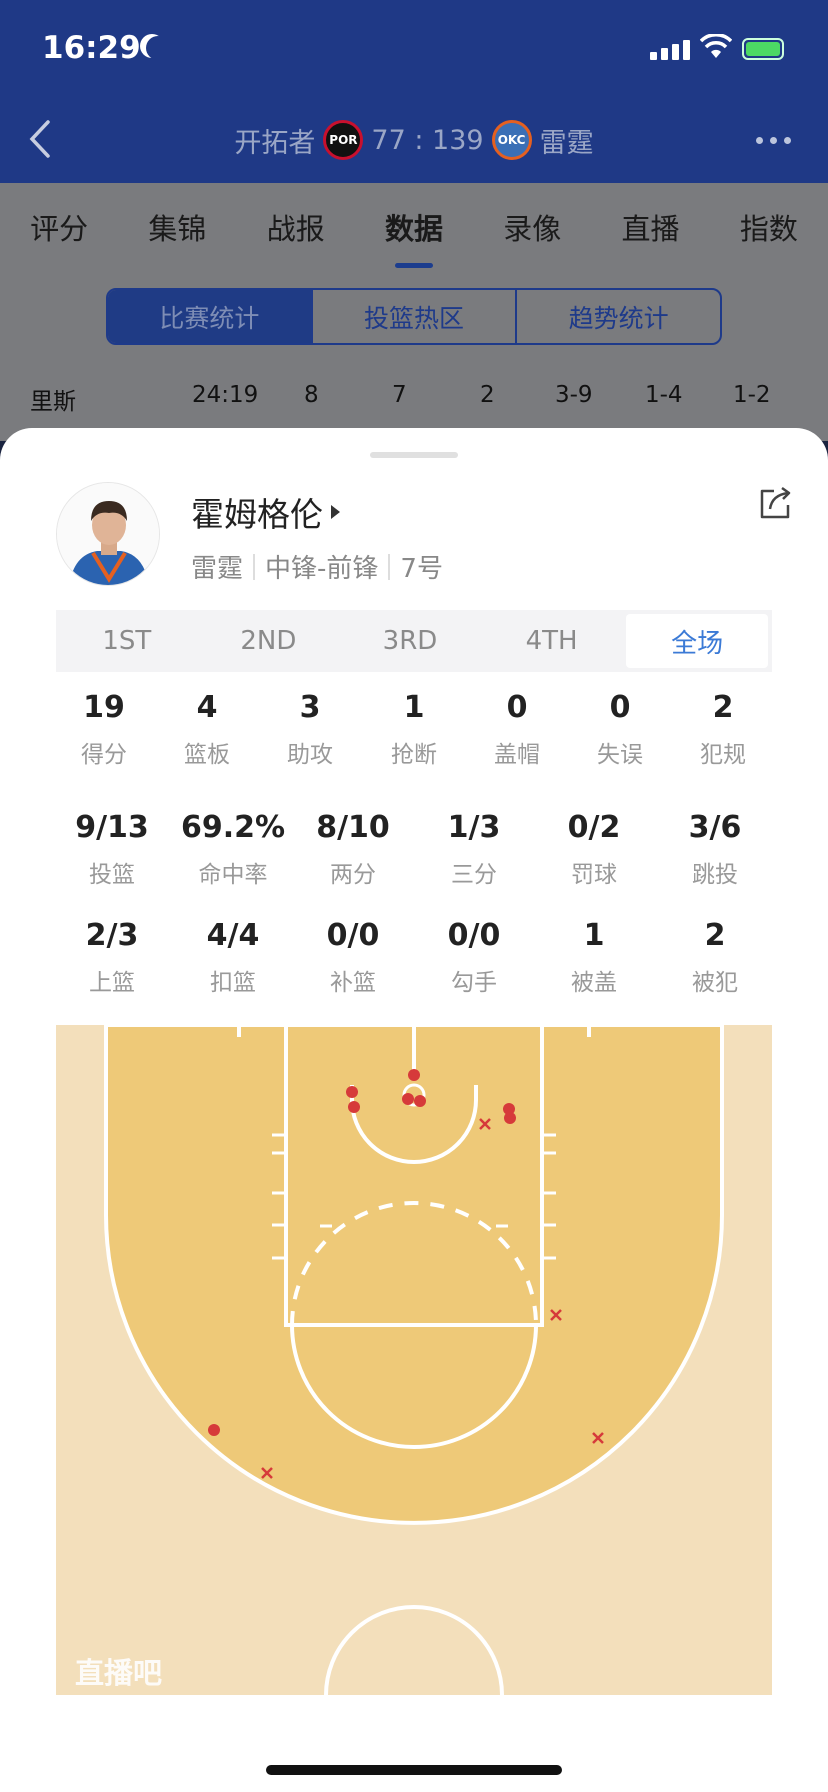 The image size is (828, 1792). I want to click on tab-report: 战报, so click(296, 227).